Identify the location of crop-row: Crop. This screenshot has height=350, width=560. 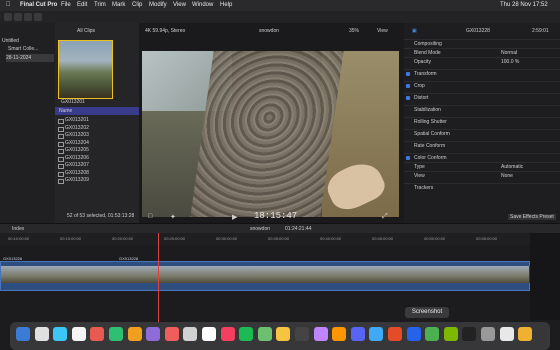
(482, 85).